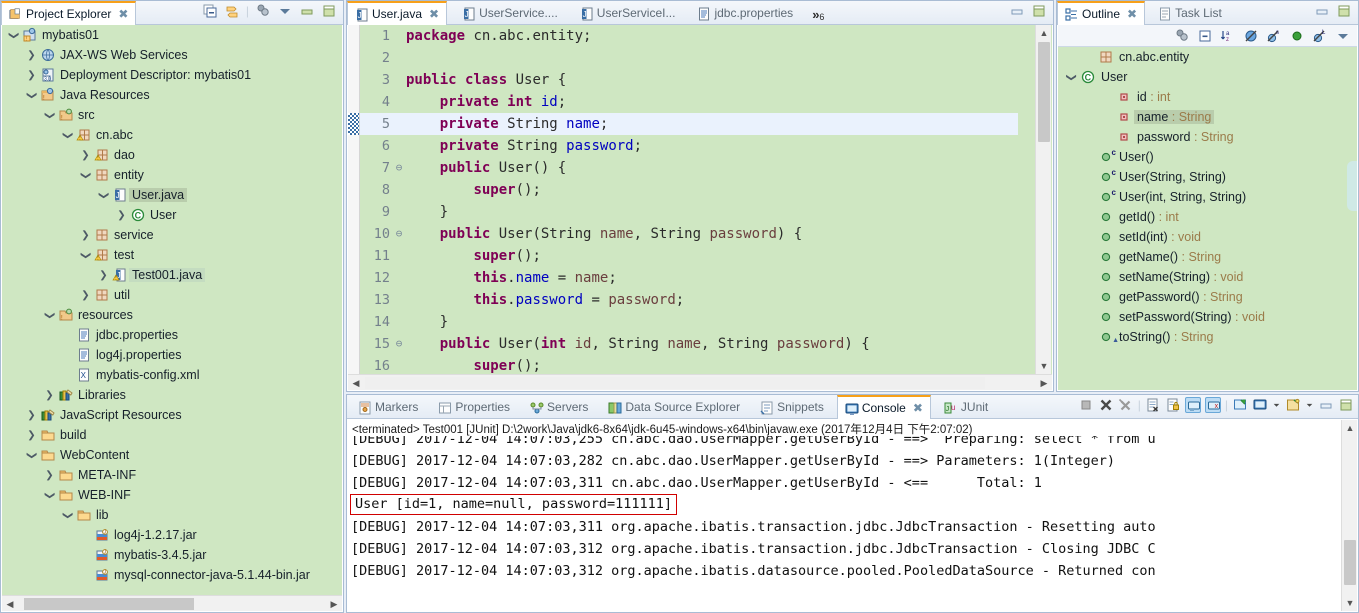 The height and width of the screenshot is (613, 1359). What do you see at coordinates (966, 406) in the screenshot?
I see `console-tab-junit: Ju JUnit` at bounding box center [966, 406].